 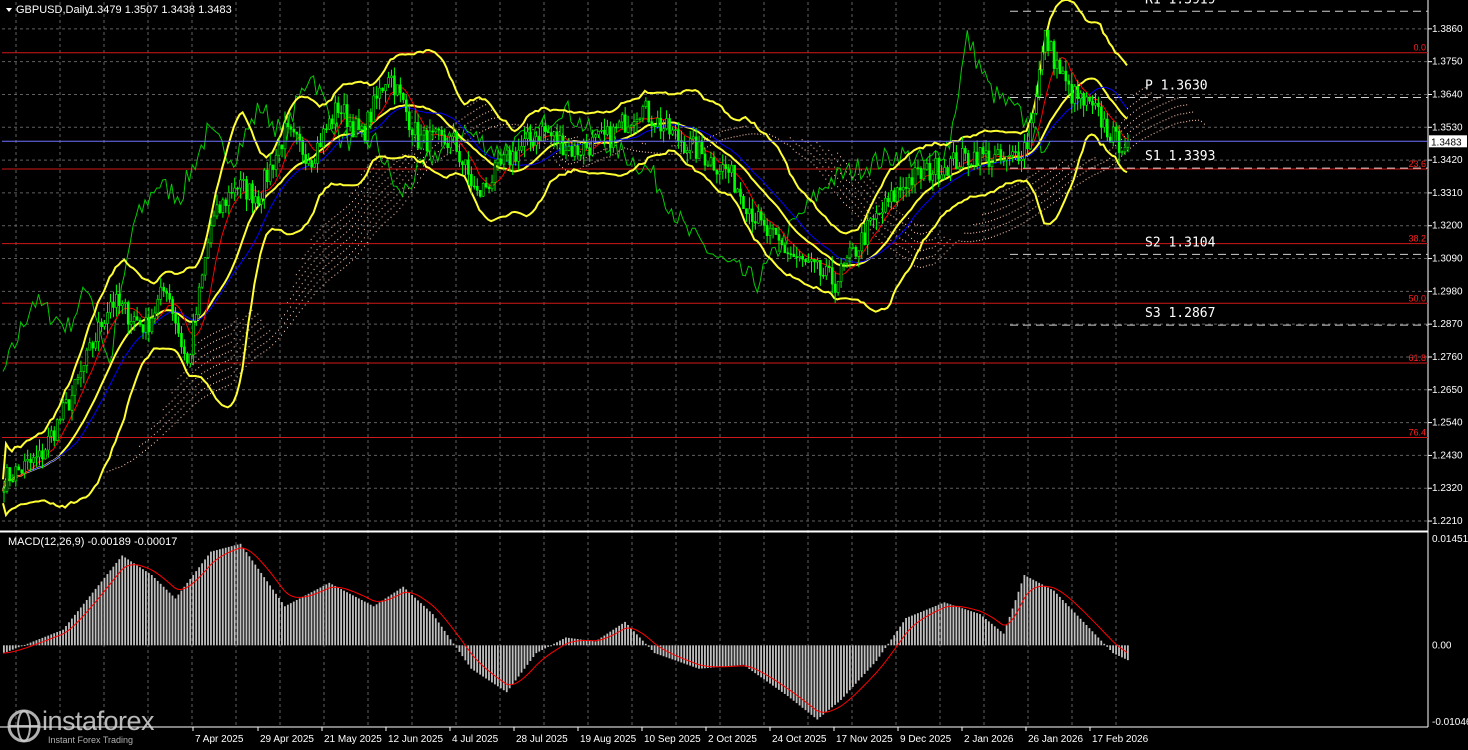 I want to click on pivot-label-s1: S1 1.3393, so click(x=1180, y=156).